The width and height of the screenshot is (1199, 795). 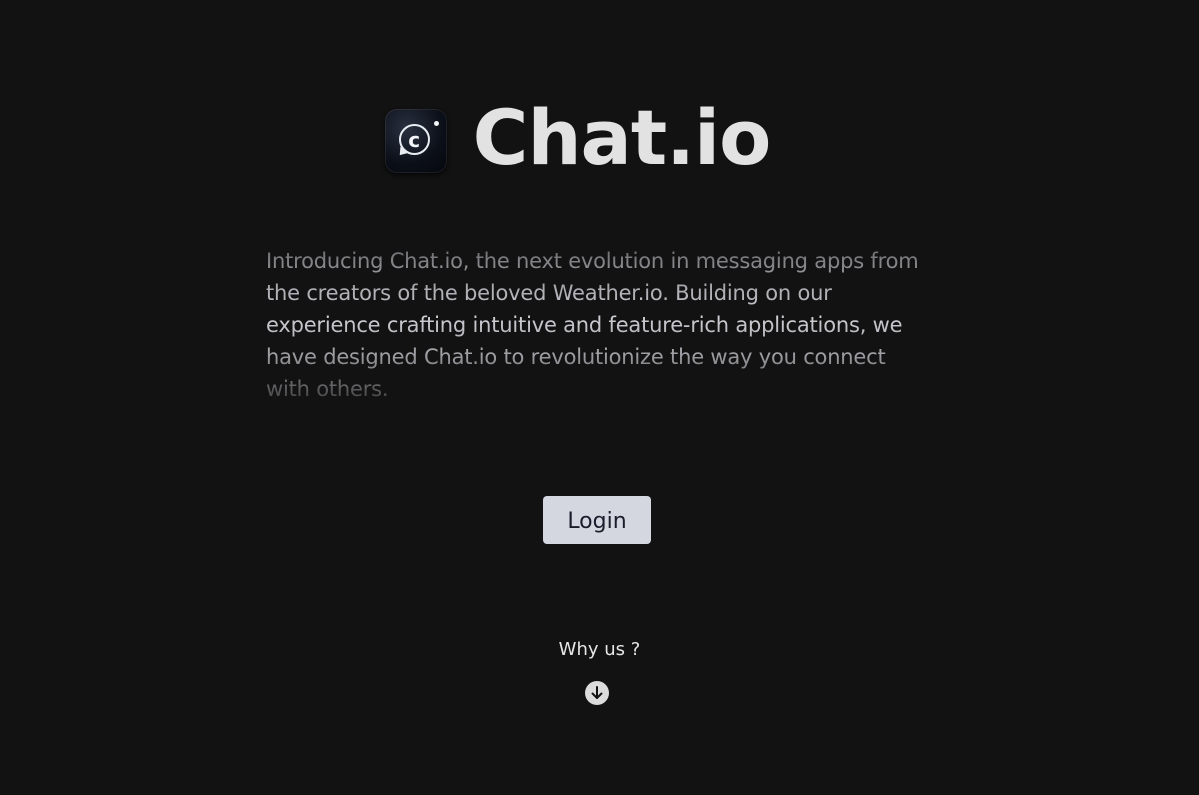 What do you see at coordinates (597, 693) in the screenshot?
I see `arrow-down-circle-icon` at bounding box center [597, 693].